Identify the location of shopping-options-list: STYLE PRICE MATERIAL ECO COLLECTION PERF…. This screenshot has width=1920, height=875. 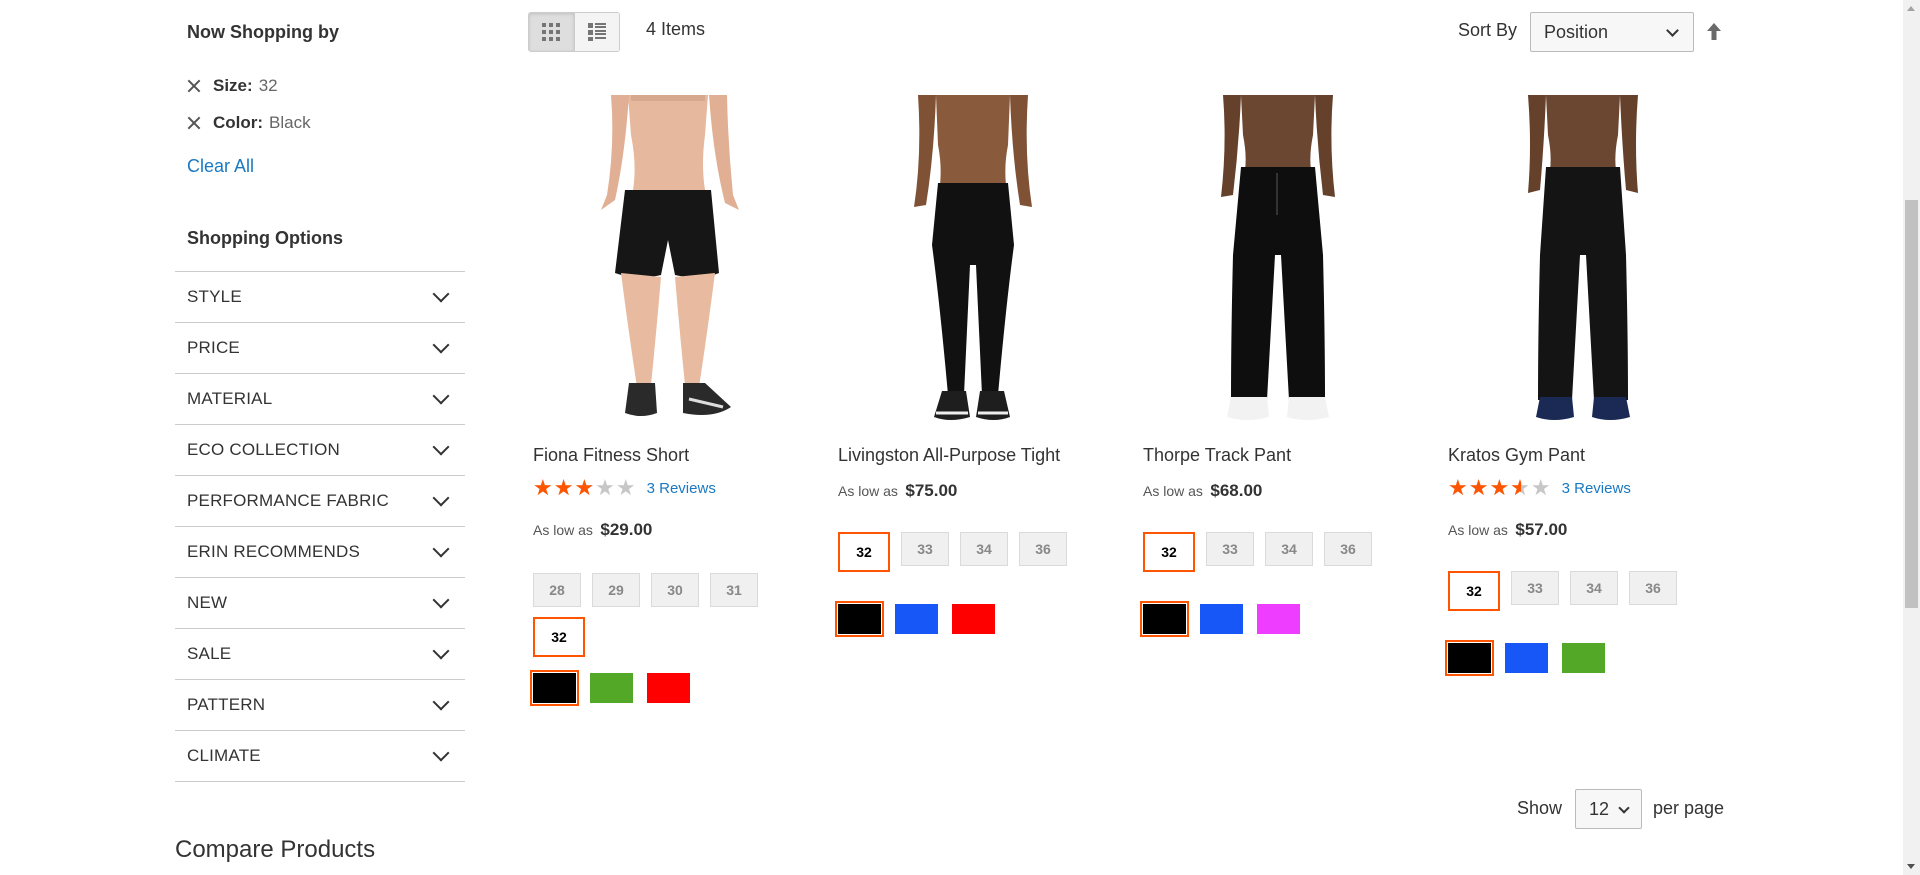
(320, 526).